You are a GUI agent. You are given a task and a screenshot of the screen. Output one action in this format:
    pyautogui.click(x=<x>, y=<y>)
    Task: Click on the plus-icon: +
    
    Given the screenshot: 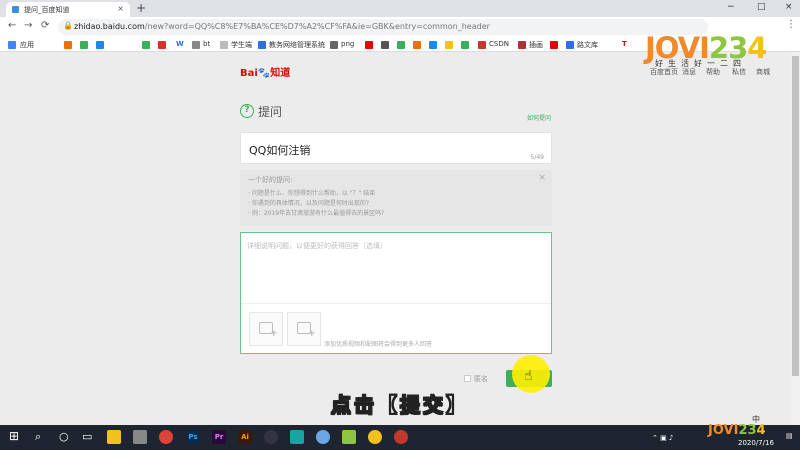 What is the action you would take?
    pyautogui.click(x=274, y=334)
    